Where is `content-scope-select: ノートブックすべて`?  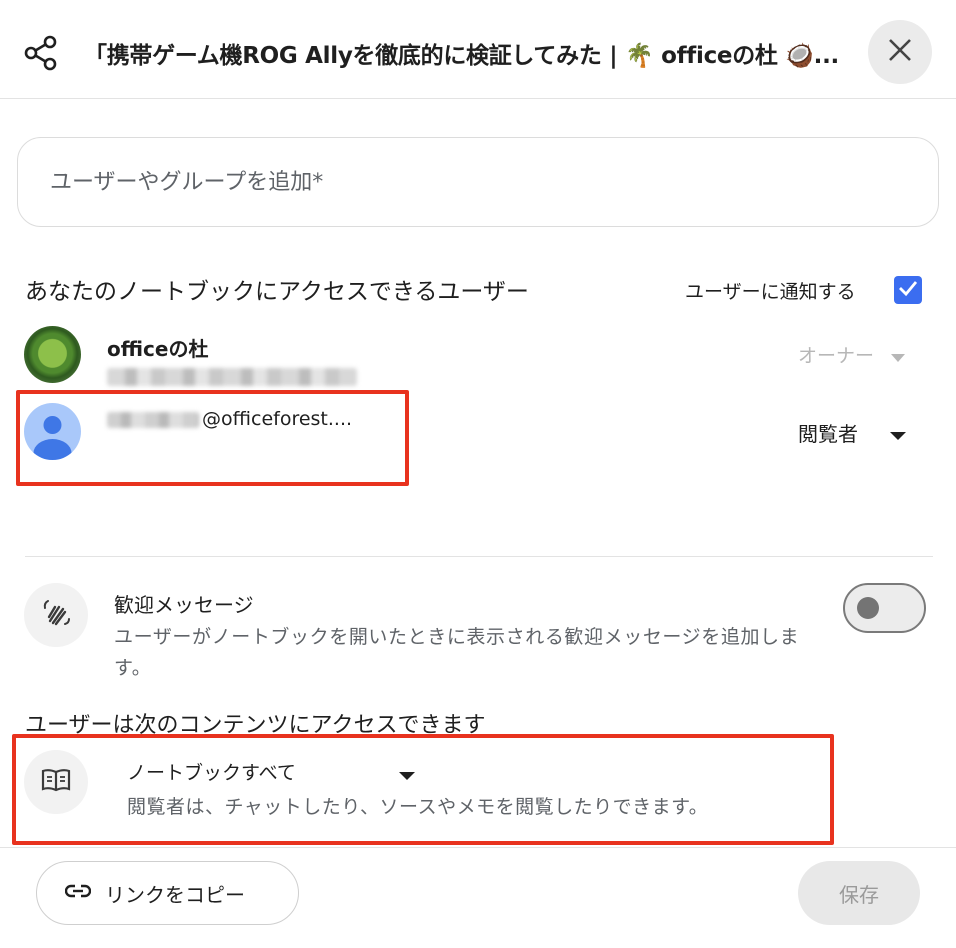
content-scope-select: ノートブックすべて is located at coordinates (211, 771).